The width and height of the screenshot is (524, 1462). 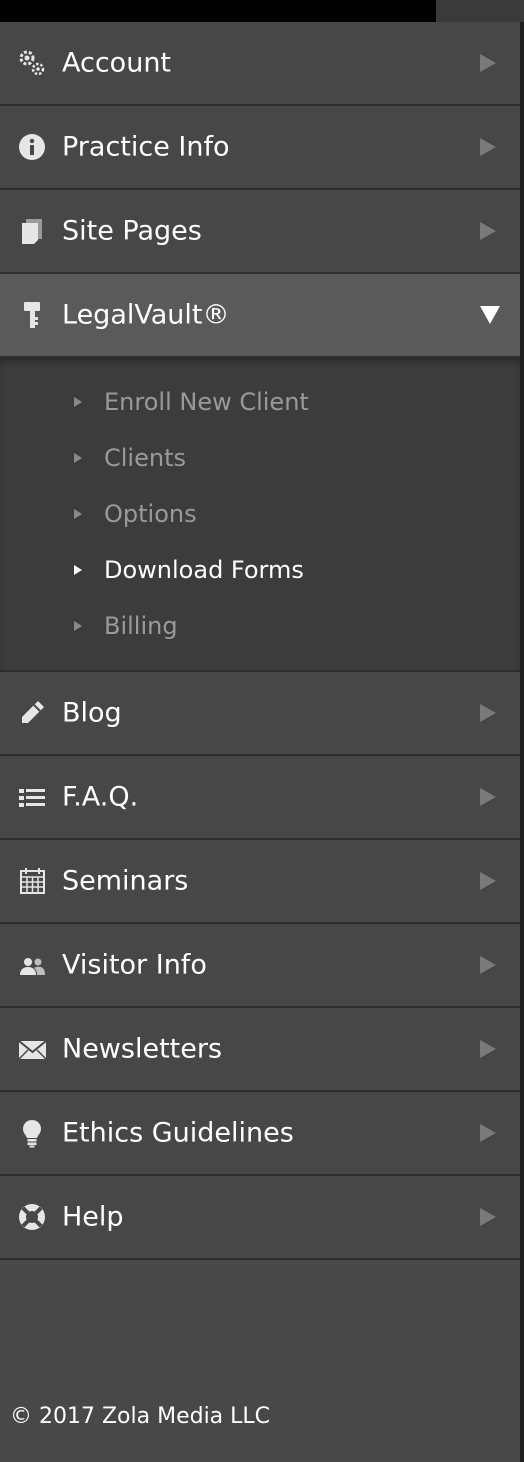 What do you see at coordinates (32, 1217) in the screenshot?
I see `lifebuoy-icon` at bounding box center [32, 1217].